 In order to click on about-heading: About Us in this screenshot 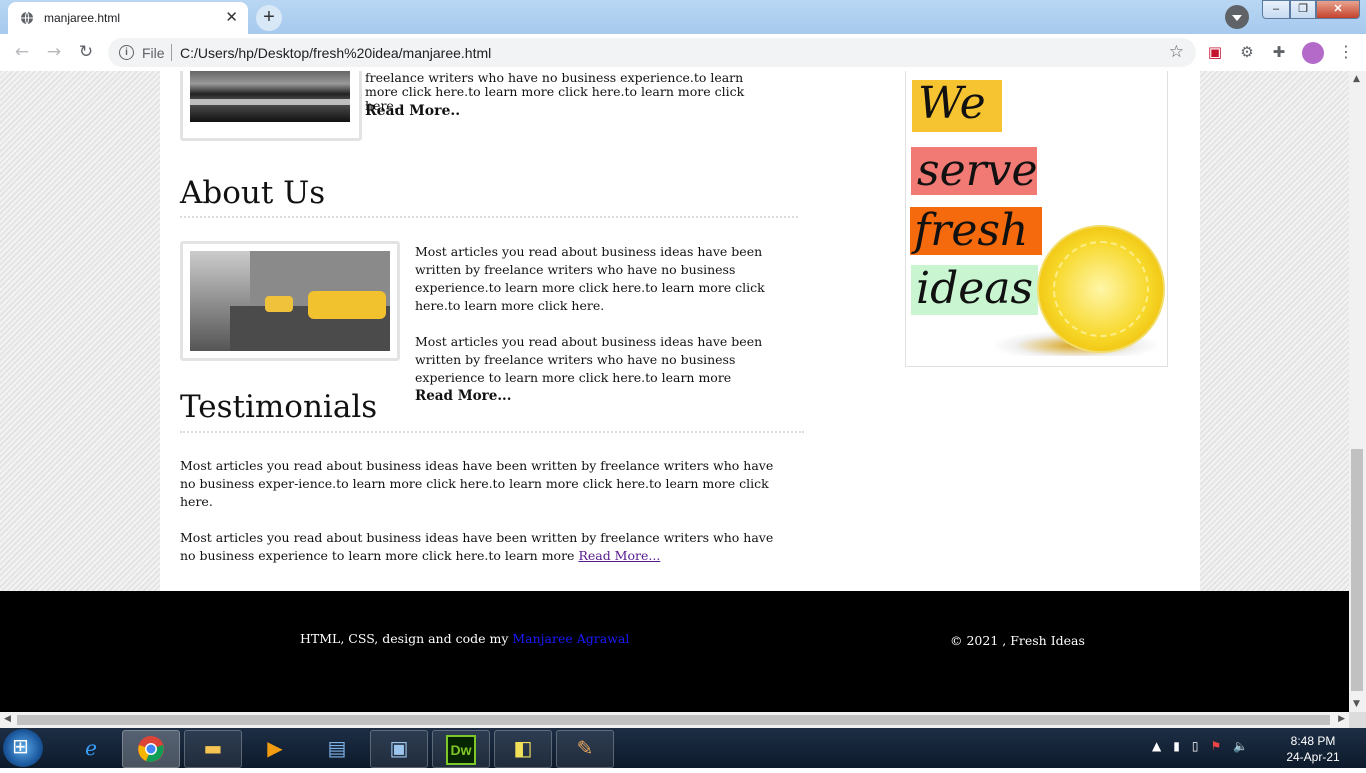, I will do `click(253, 193)`.